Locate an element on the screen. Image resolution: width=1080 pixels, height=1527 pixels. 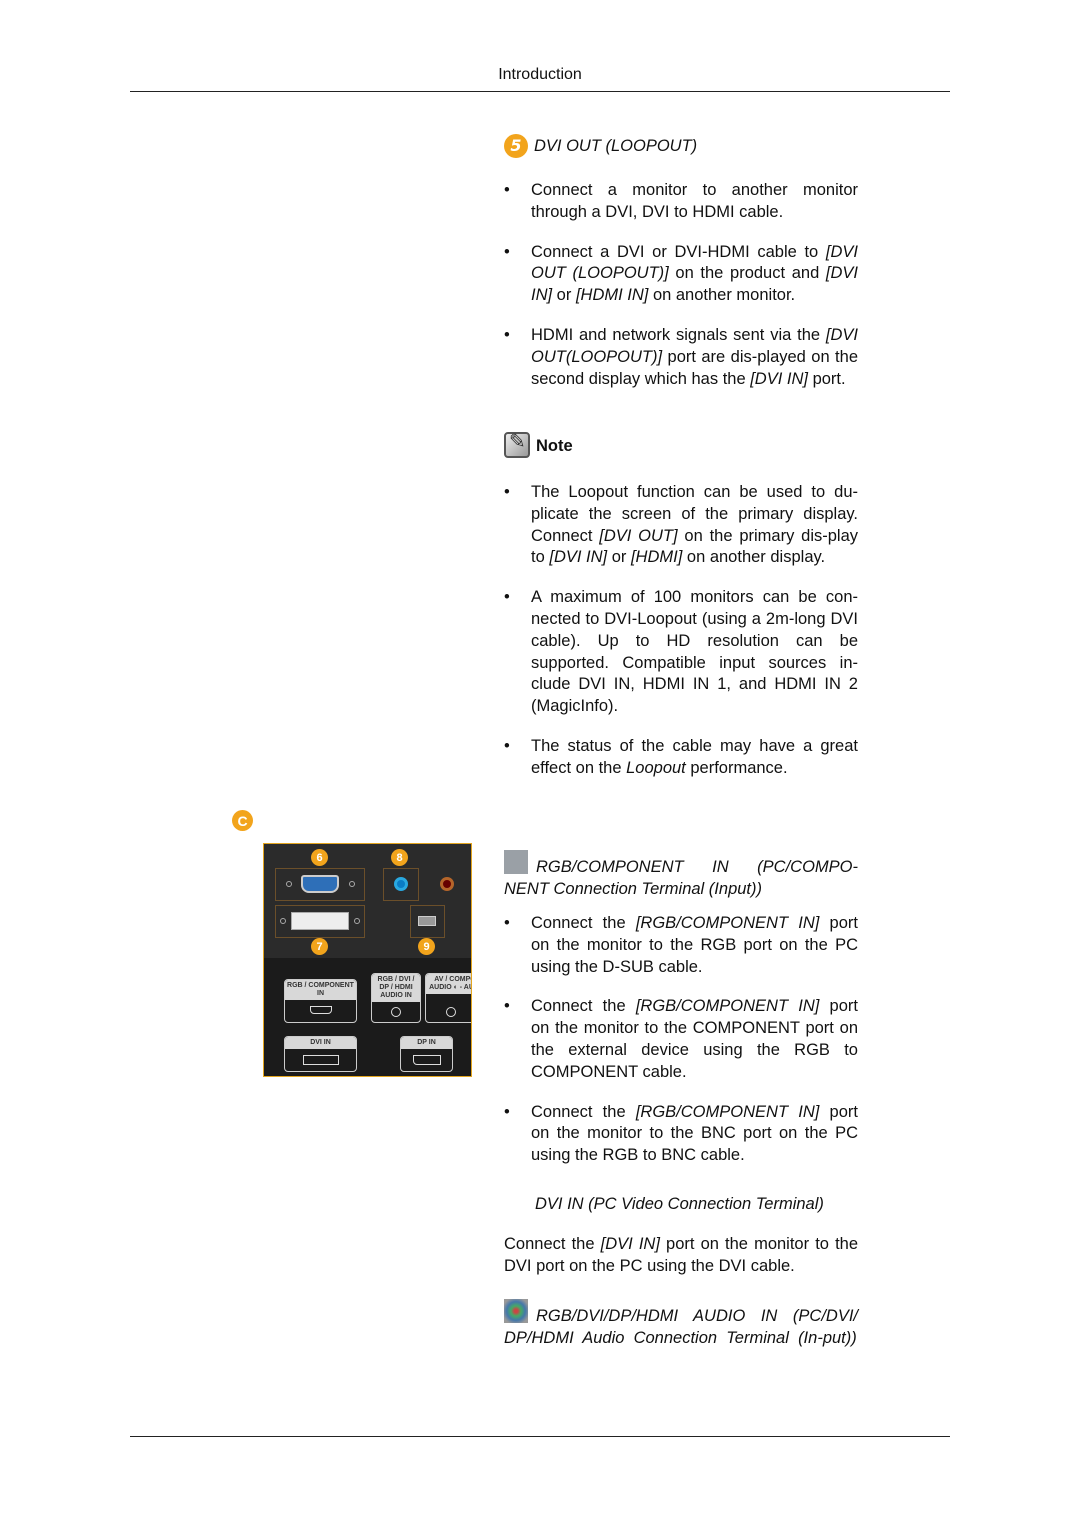
rgb-component-in-card: RGB / COMPONENT IN is located at coordinates (320, 1001).